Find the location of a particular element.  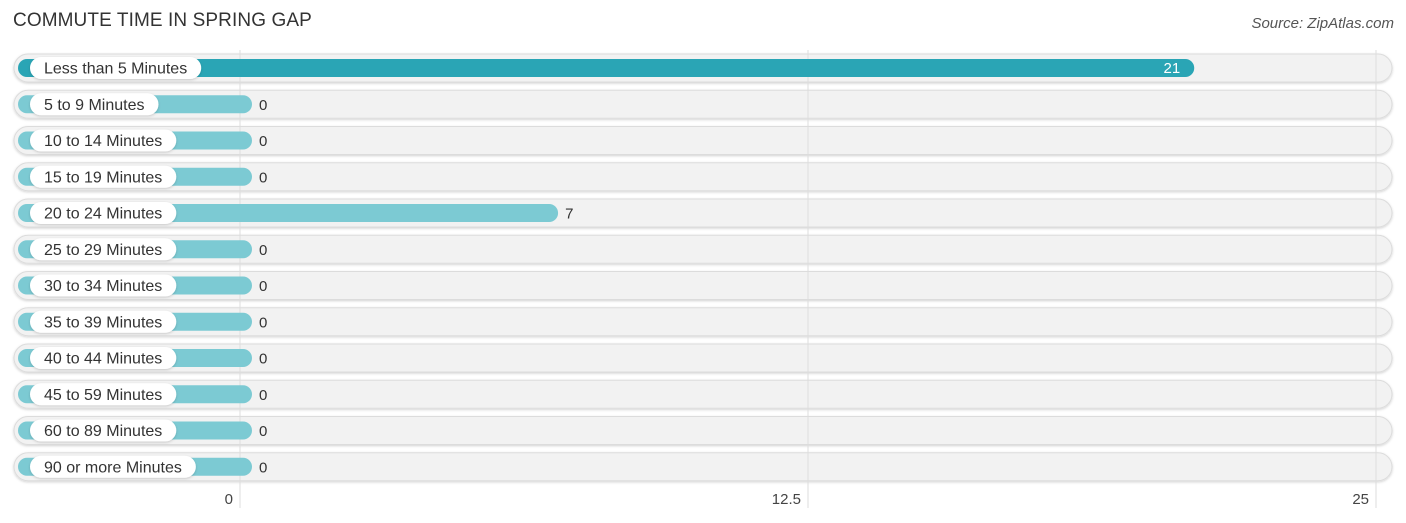

value-label: 7 is located at coordinates (569, 214).